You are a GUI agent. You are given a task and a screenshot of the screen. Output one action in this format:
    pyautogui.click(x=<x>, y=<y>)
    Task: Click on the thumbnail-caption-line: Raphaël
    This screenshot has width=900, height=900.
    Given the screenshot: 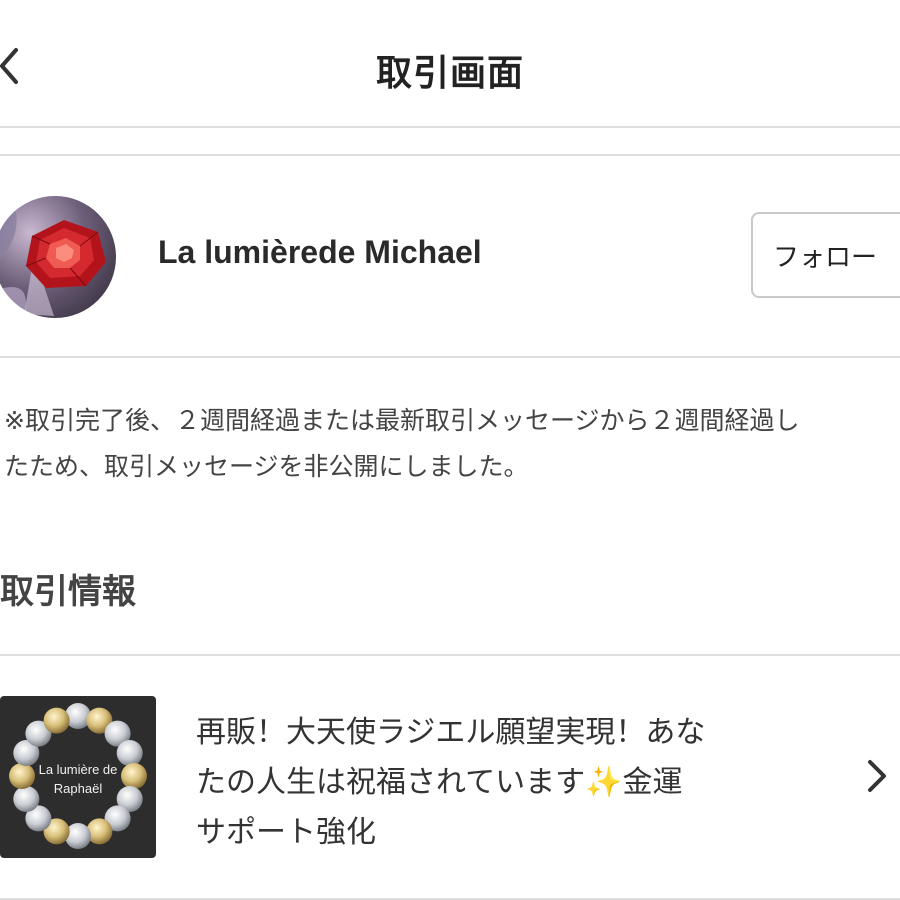 What is the action you would take?
    pyautogui.click(x=78, y=788)
    